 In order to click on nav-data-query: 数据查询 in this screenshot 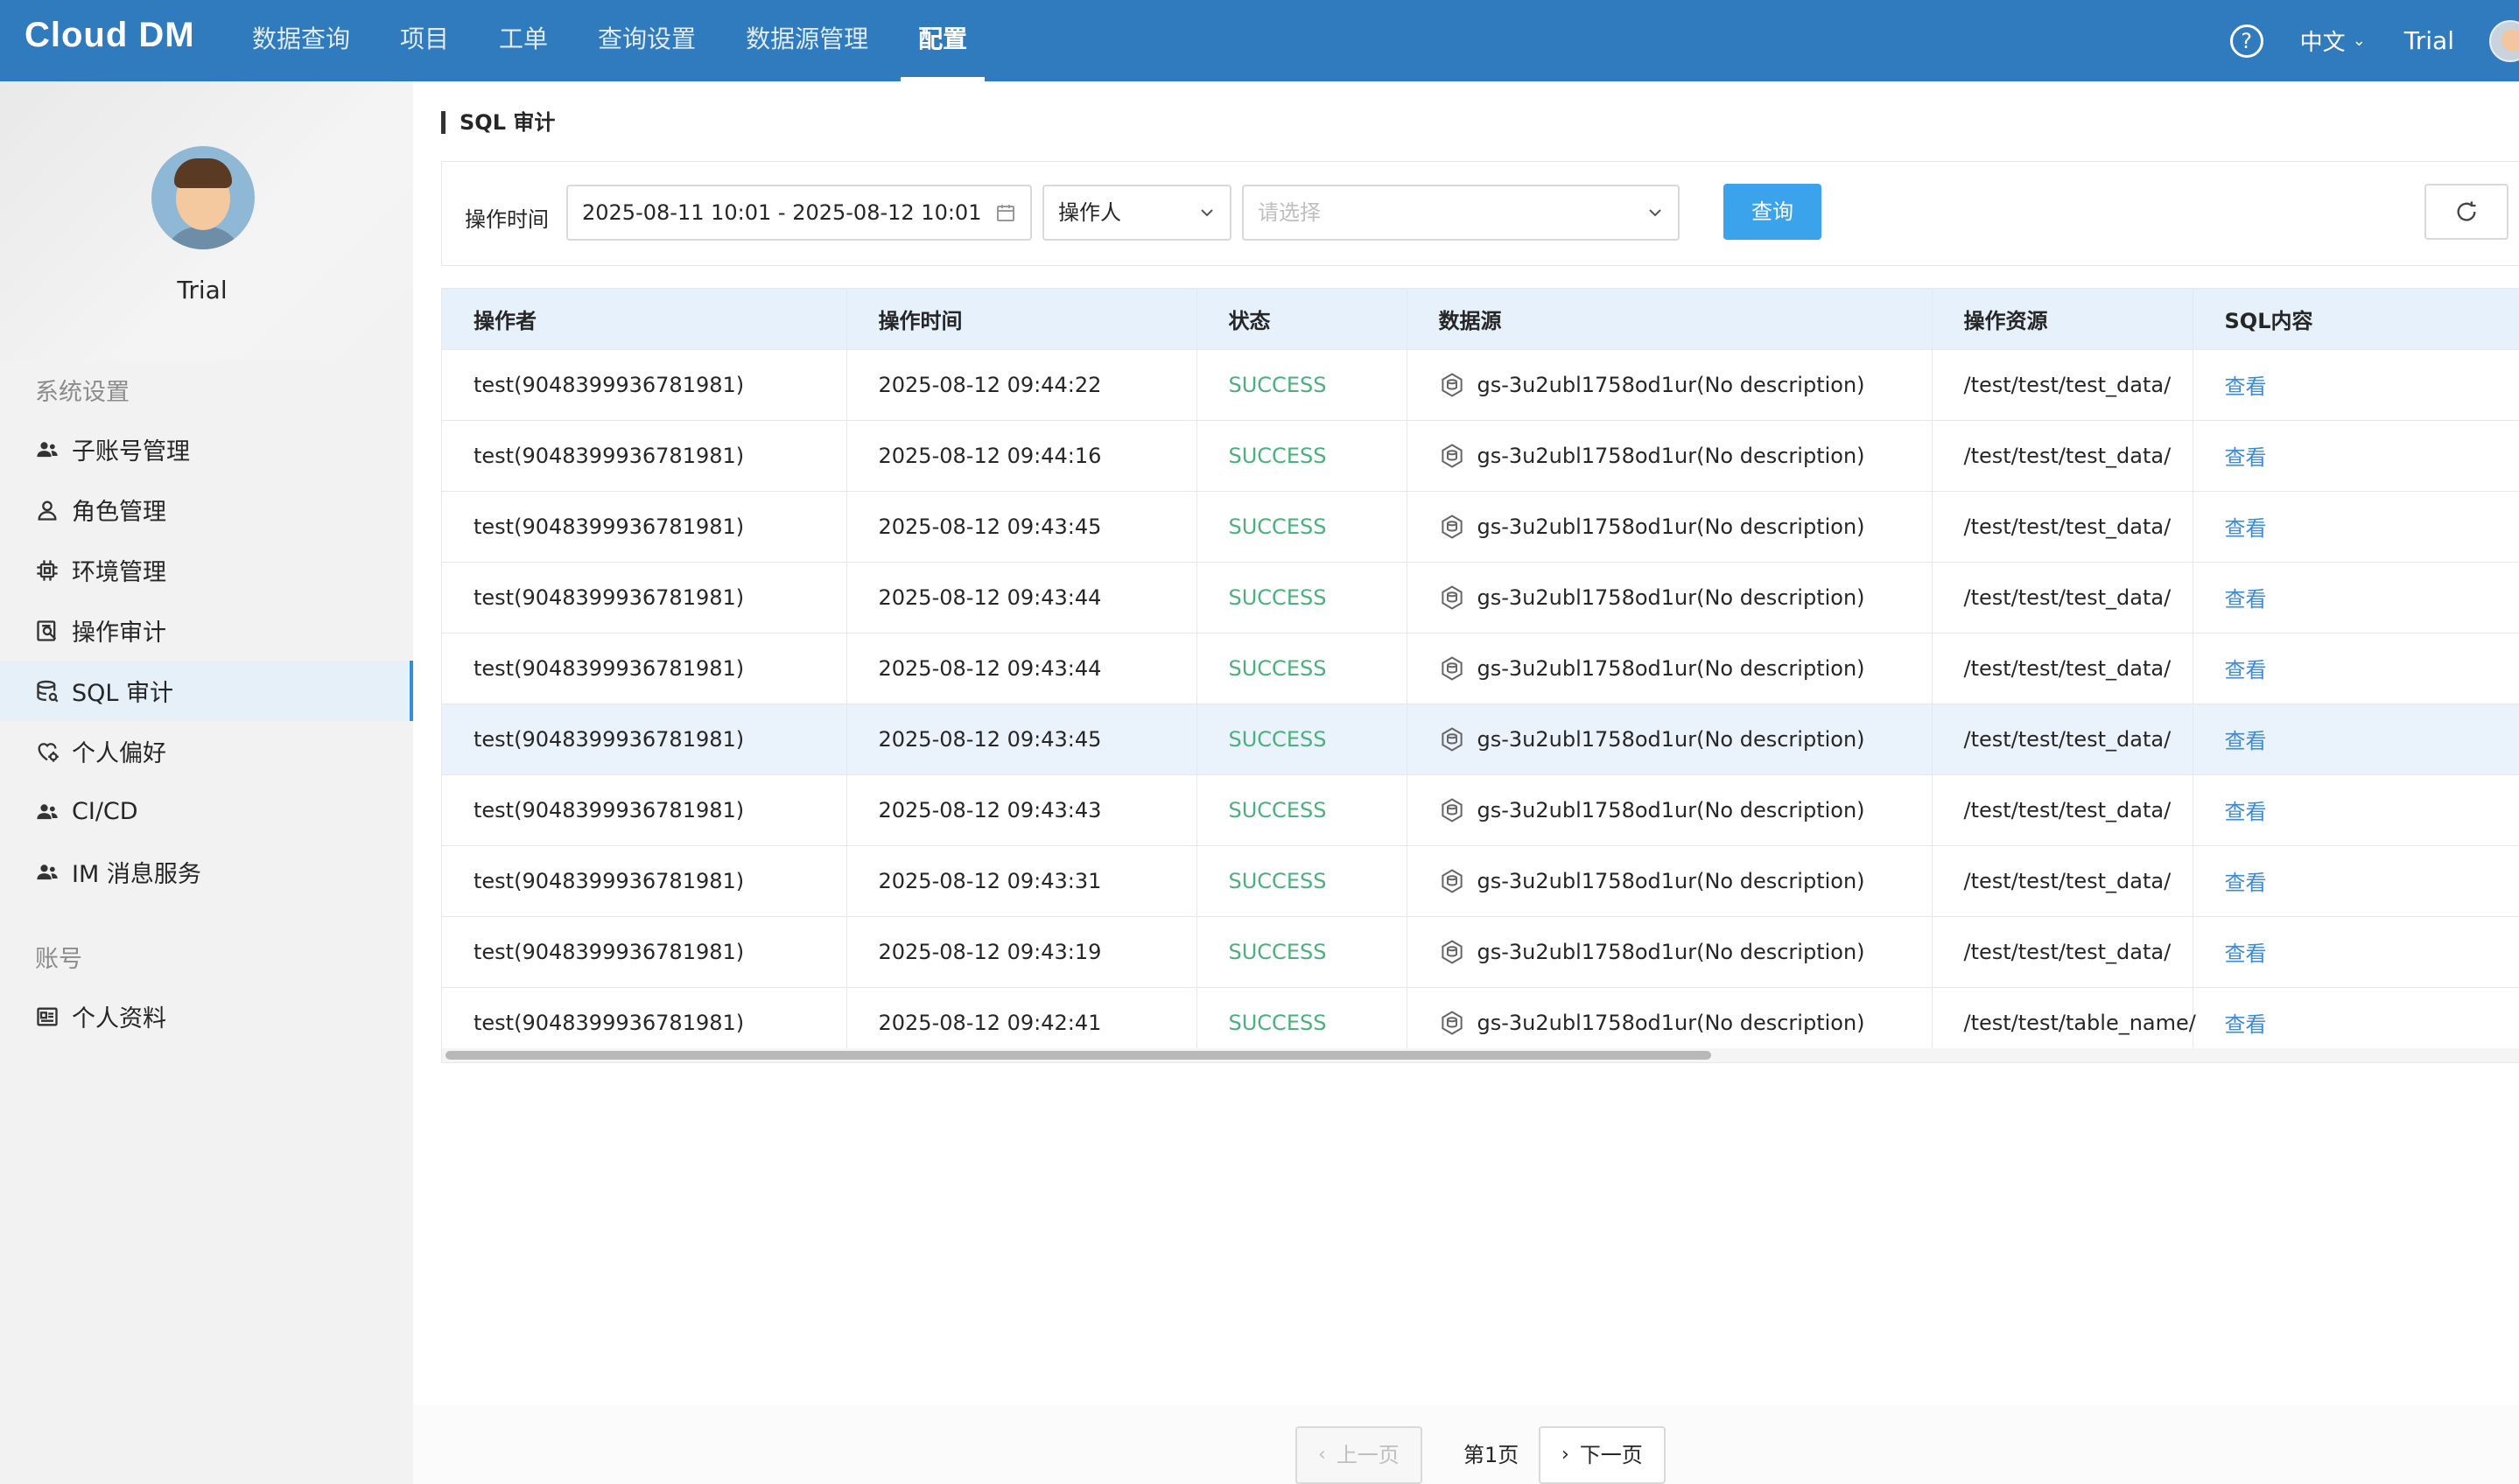, I will do `click(301, 40)`.